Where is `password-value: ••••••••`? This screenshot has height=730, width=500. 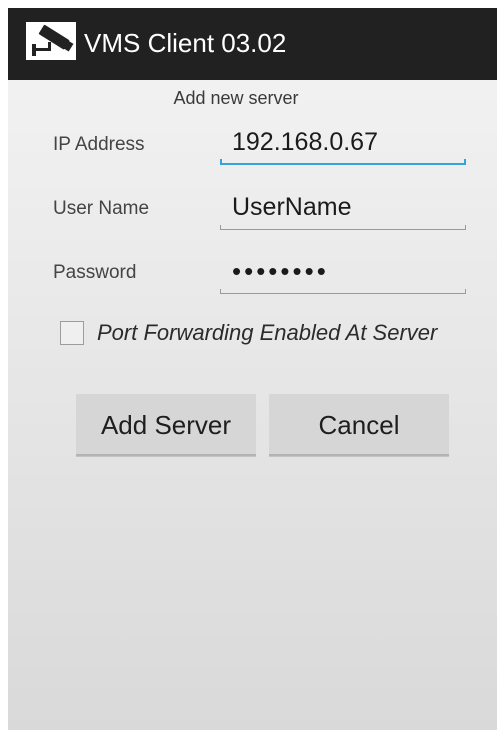
password-value: •••••••• is located at coordinates (280, 271).